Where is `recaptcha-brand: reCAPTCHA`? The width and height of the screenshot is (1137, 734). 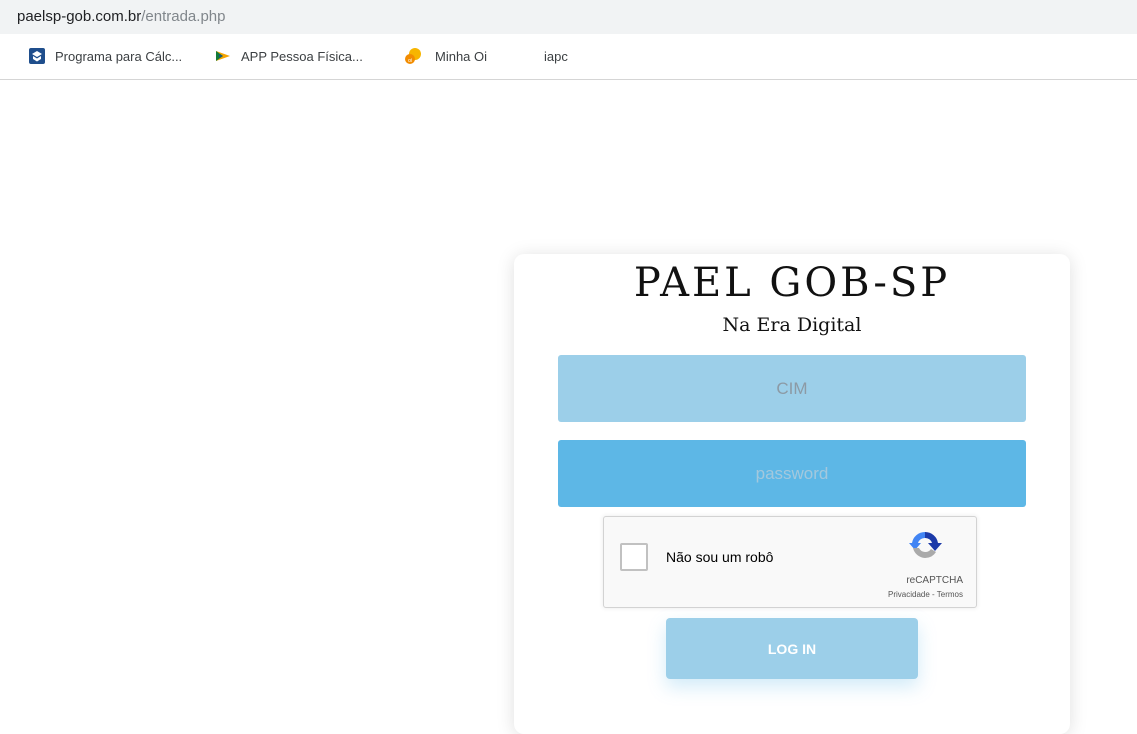
recaptcha-brand: reCAPTCHA is located at coordinates (934, 580).